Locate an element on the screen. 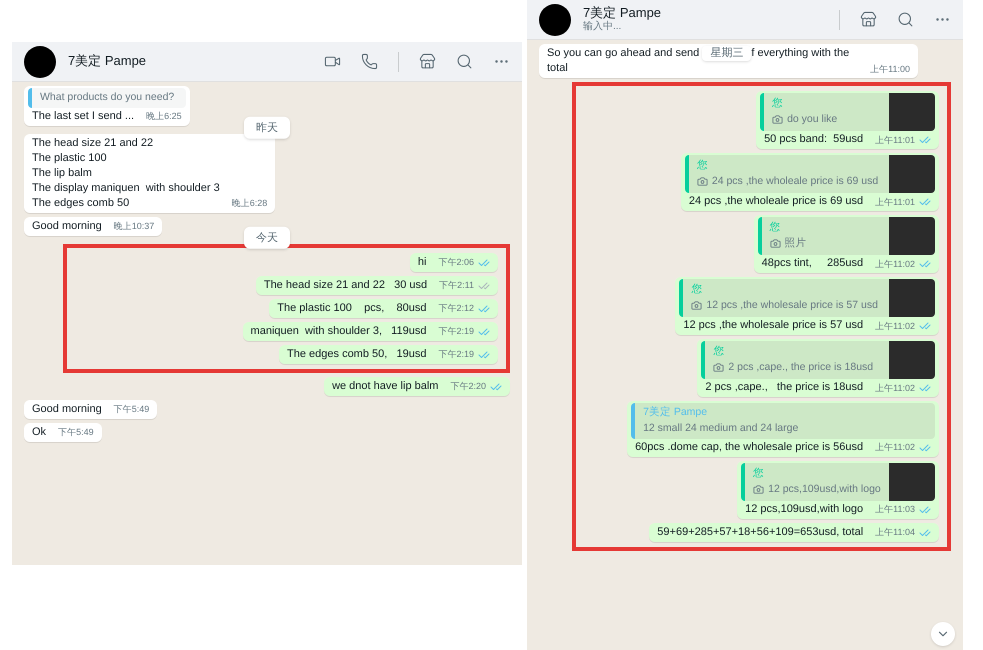 This screenshot has width=983, height=650. message-text: The edges comb 50, 19usd is located at coordinates (356, 354).